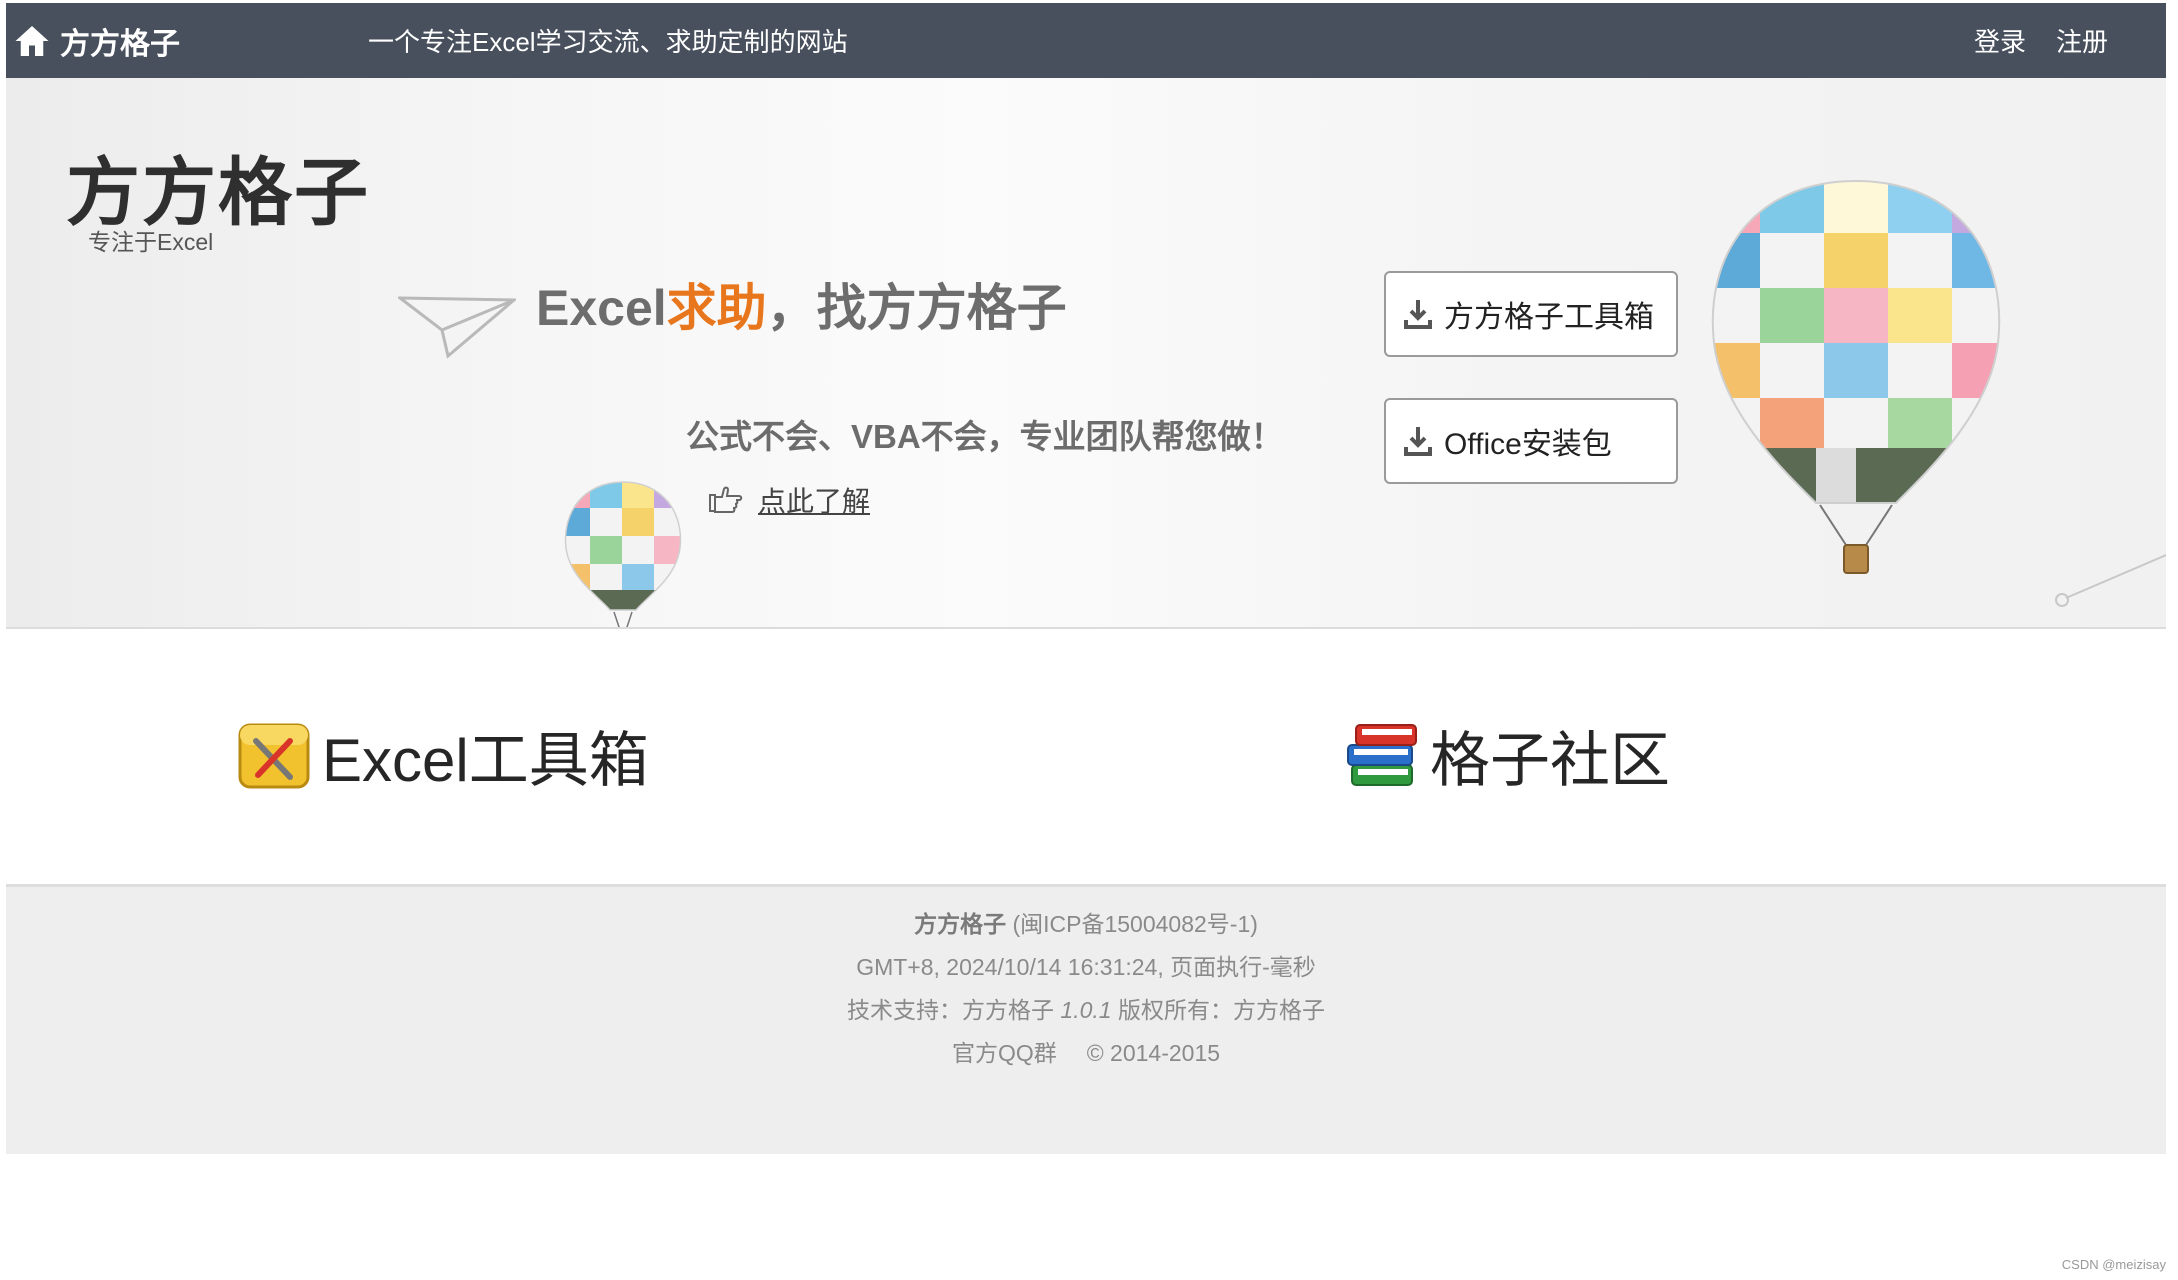 The height and width of the screenshot is (1280, 2178). I want to click on footer-site-name: 方方格子, so click(960, 924).